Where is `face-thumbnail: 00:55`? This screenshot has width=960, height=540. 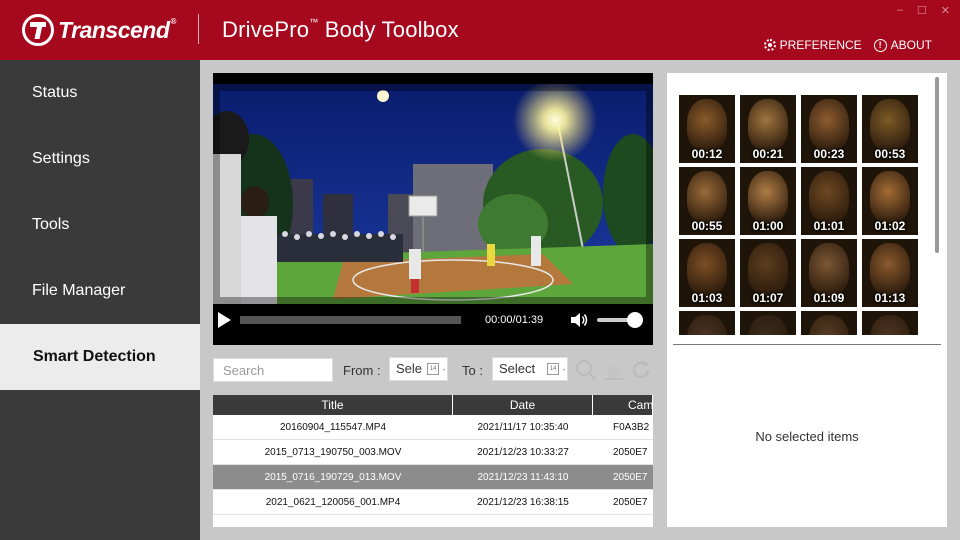 face-thumbnail: 00:55 is located at coordinates (707, 201).